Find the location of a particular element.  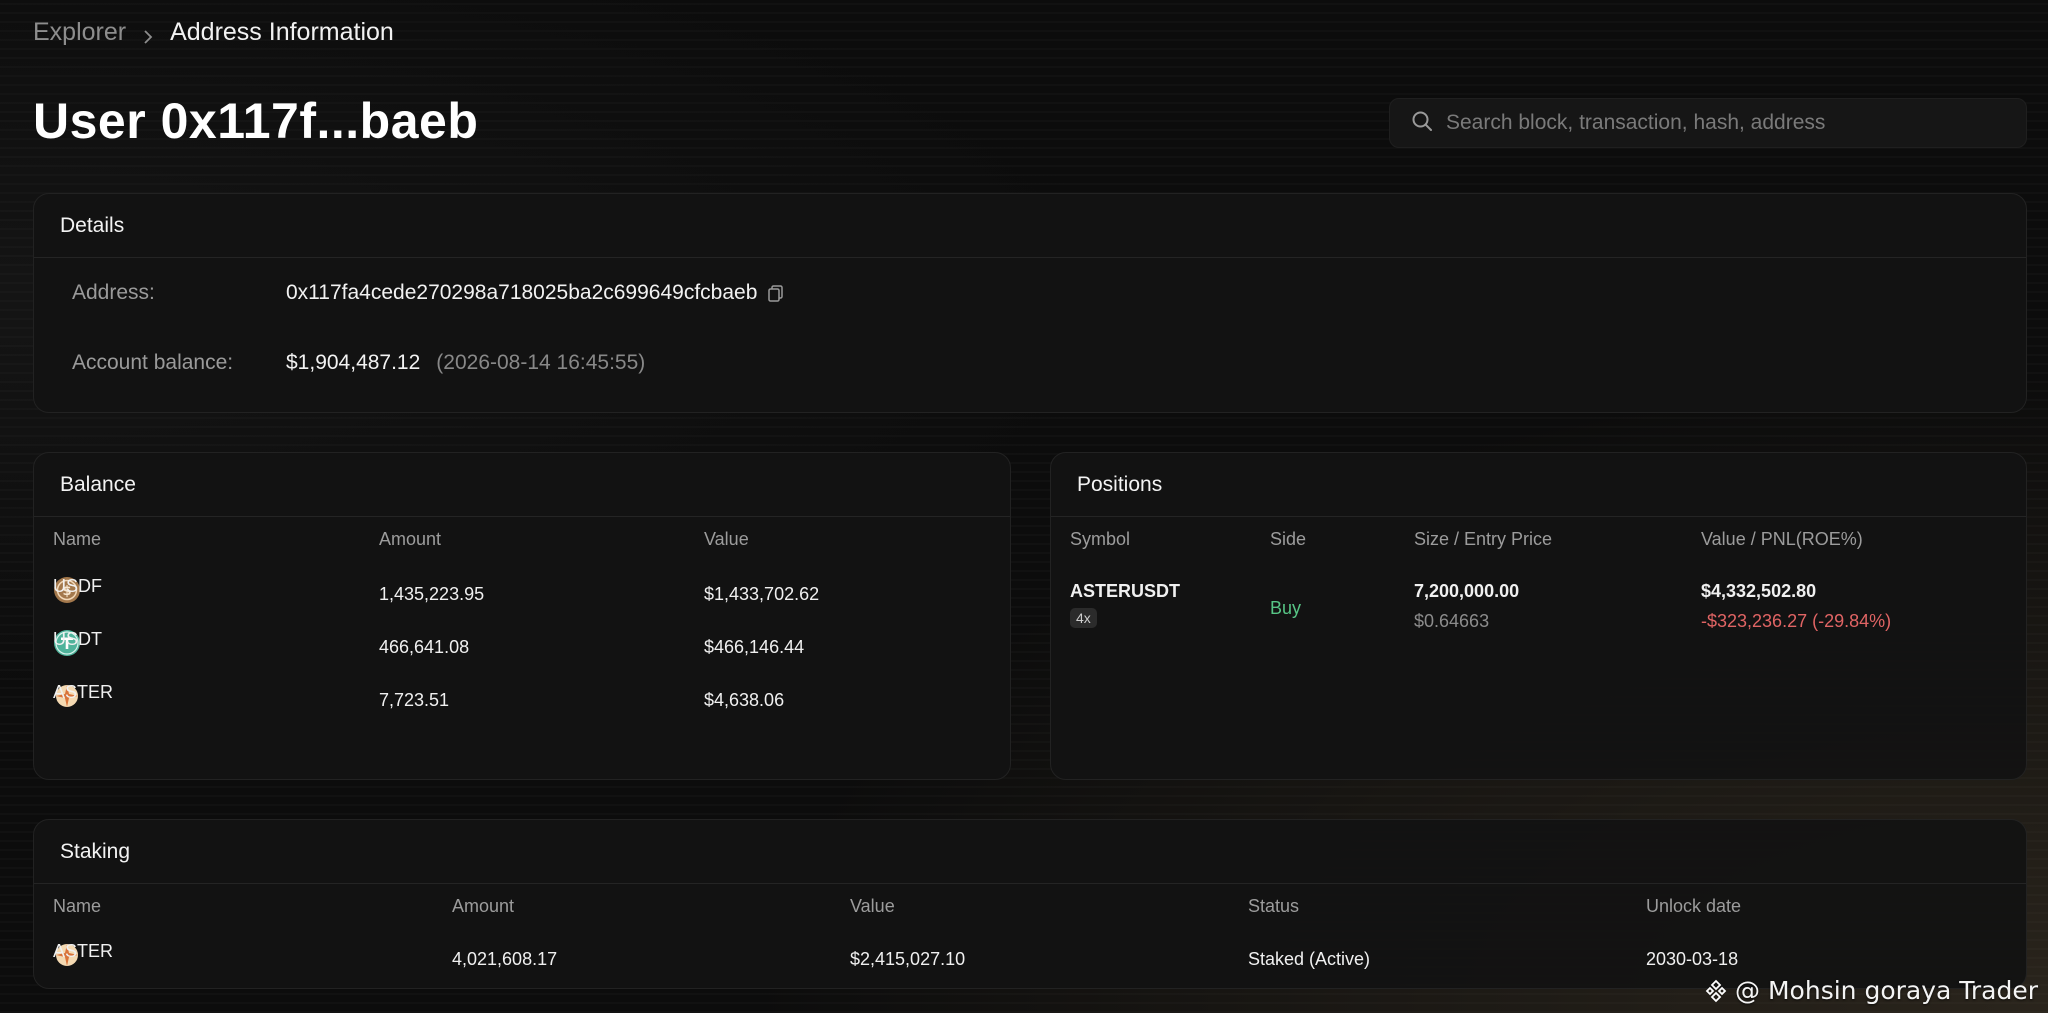

staking-table-header: Name Amount Value Status Unlock date is located at coordinates (1030, 911).